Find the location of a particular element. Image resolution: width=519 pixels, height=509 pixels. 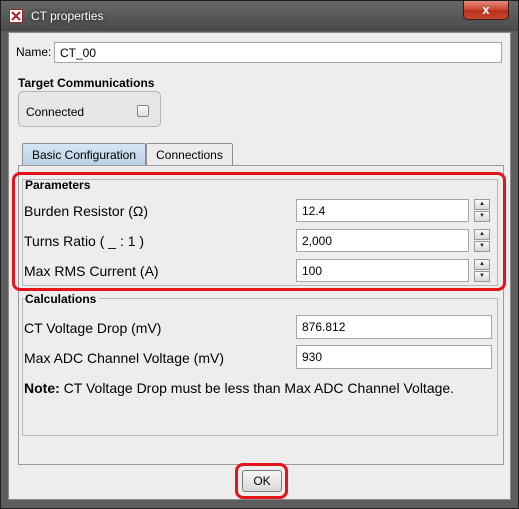

tab-connections-label: Connections is located at coordinates (189, 154).